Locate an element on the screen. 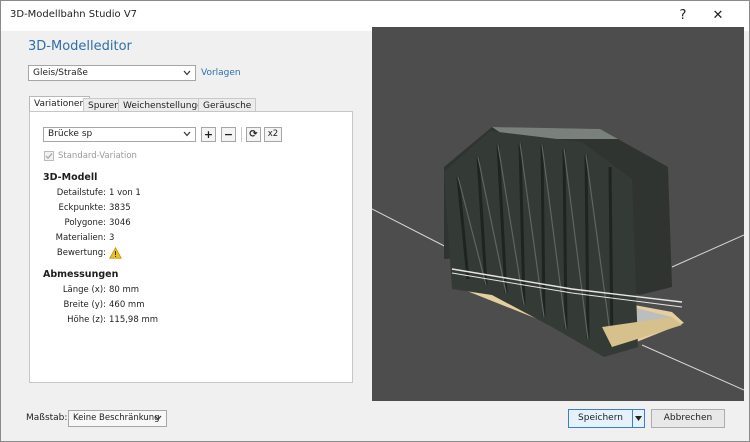  dimensions-section-title: Abmessungen is located at coordinates (81, 274).